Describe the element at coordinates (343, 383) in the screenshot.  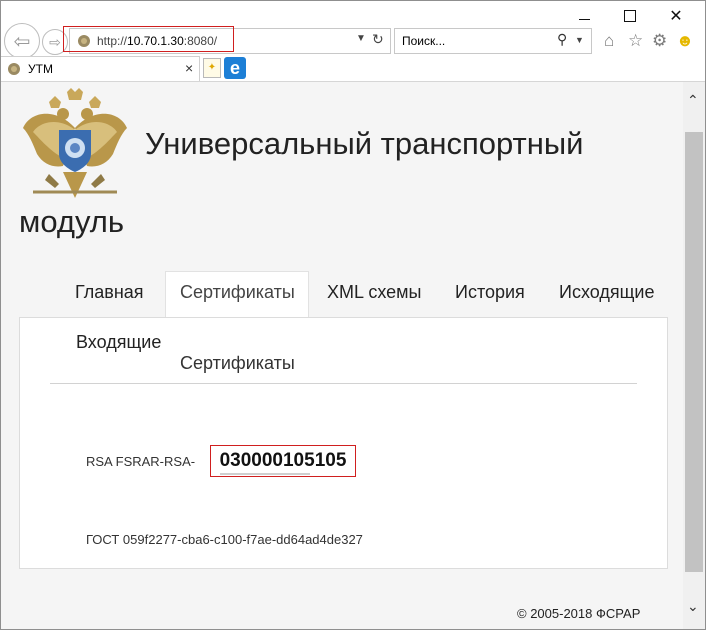
I see `section-divider` at that location.